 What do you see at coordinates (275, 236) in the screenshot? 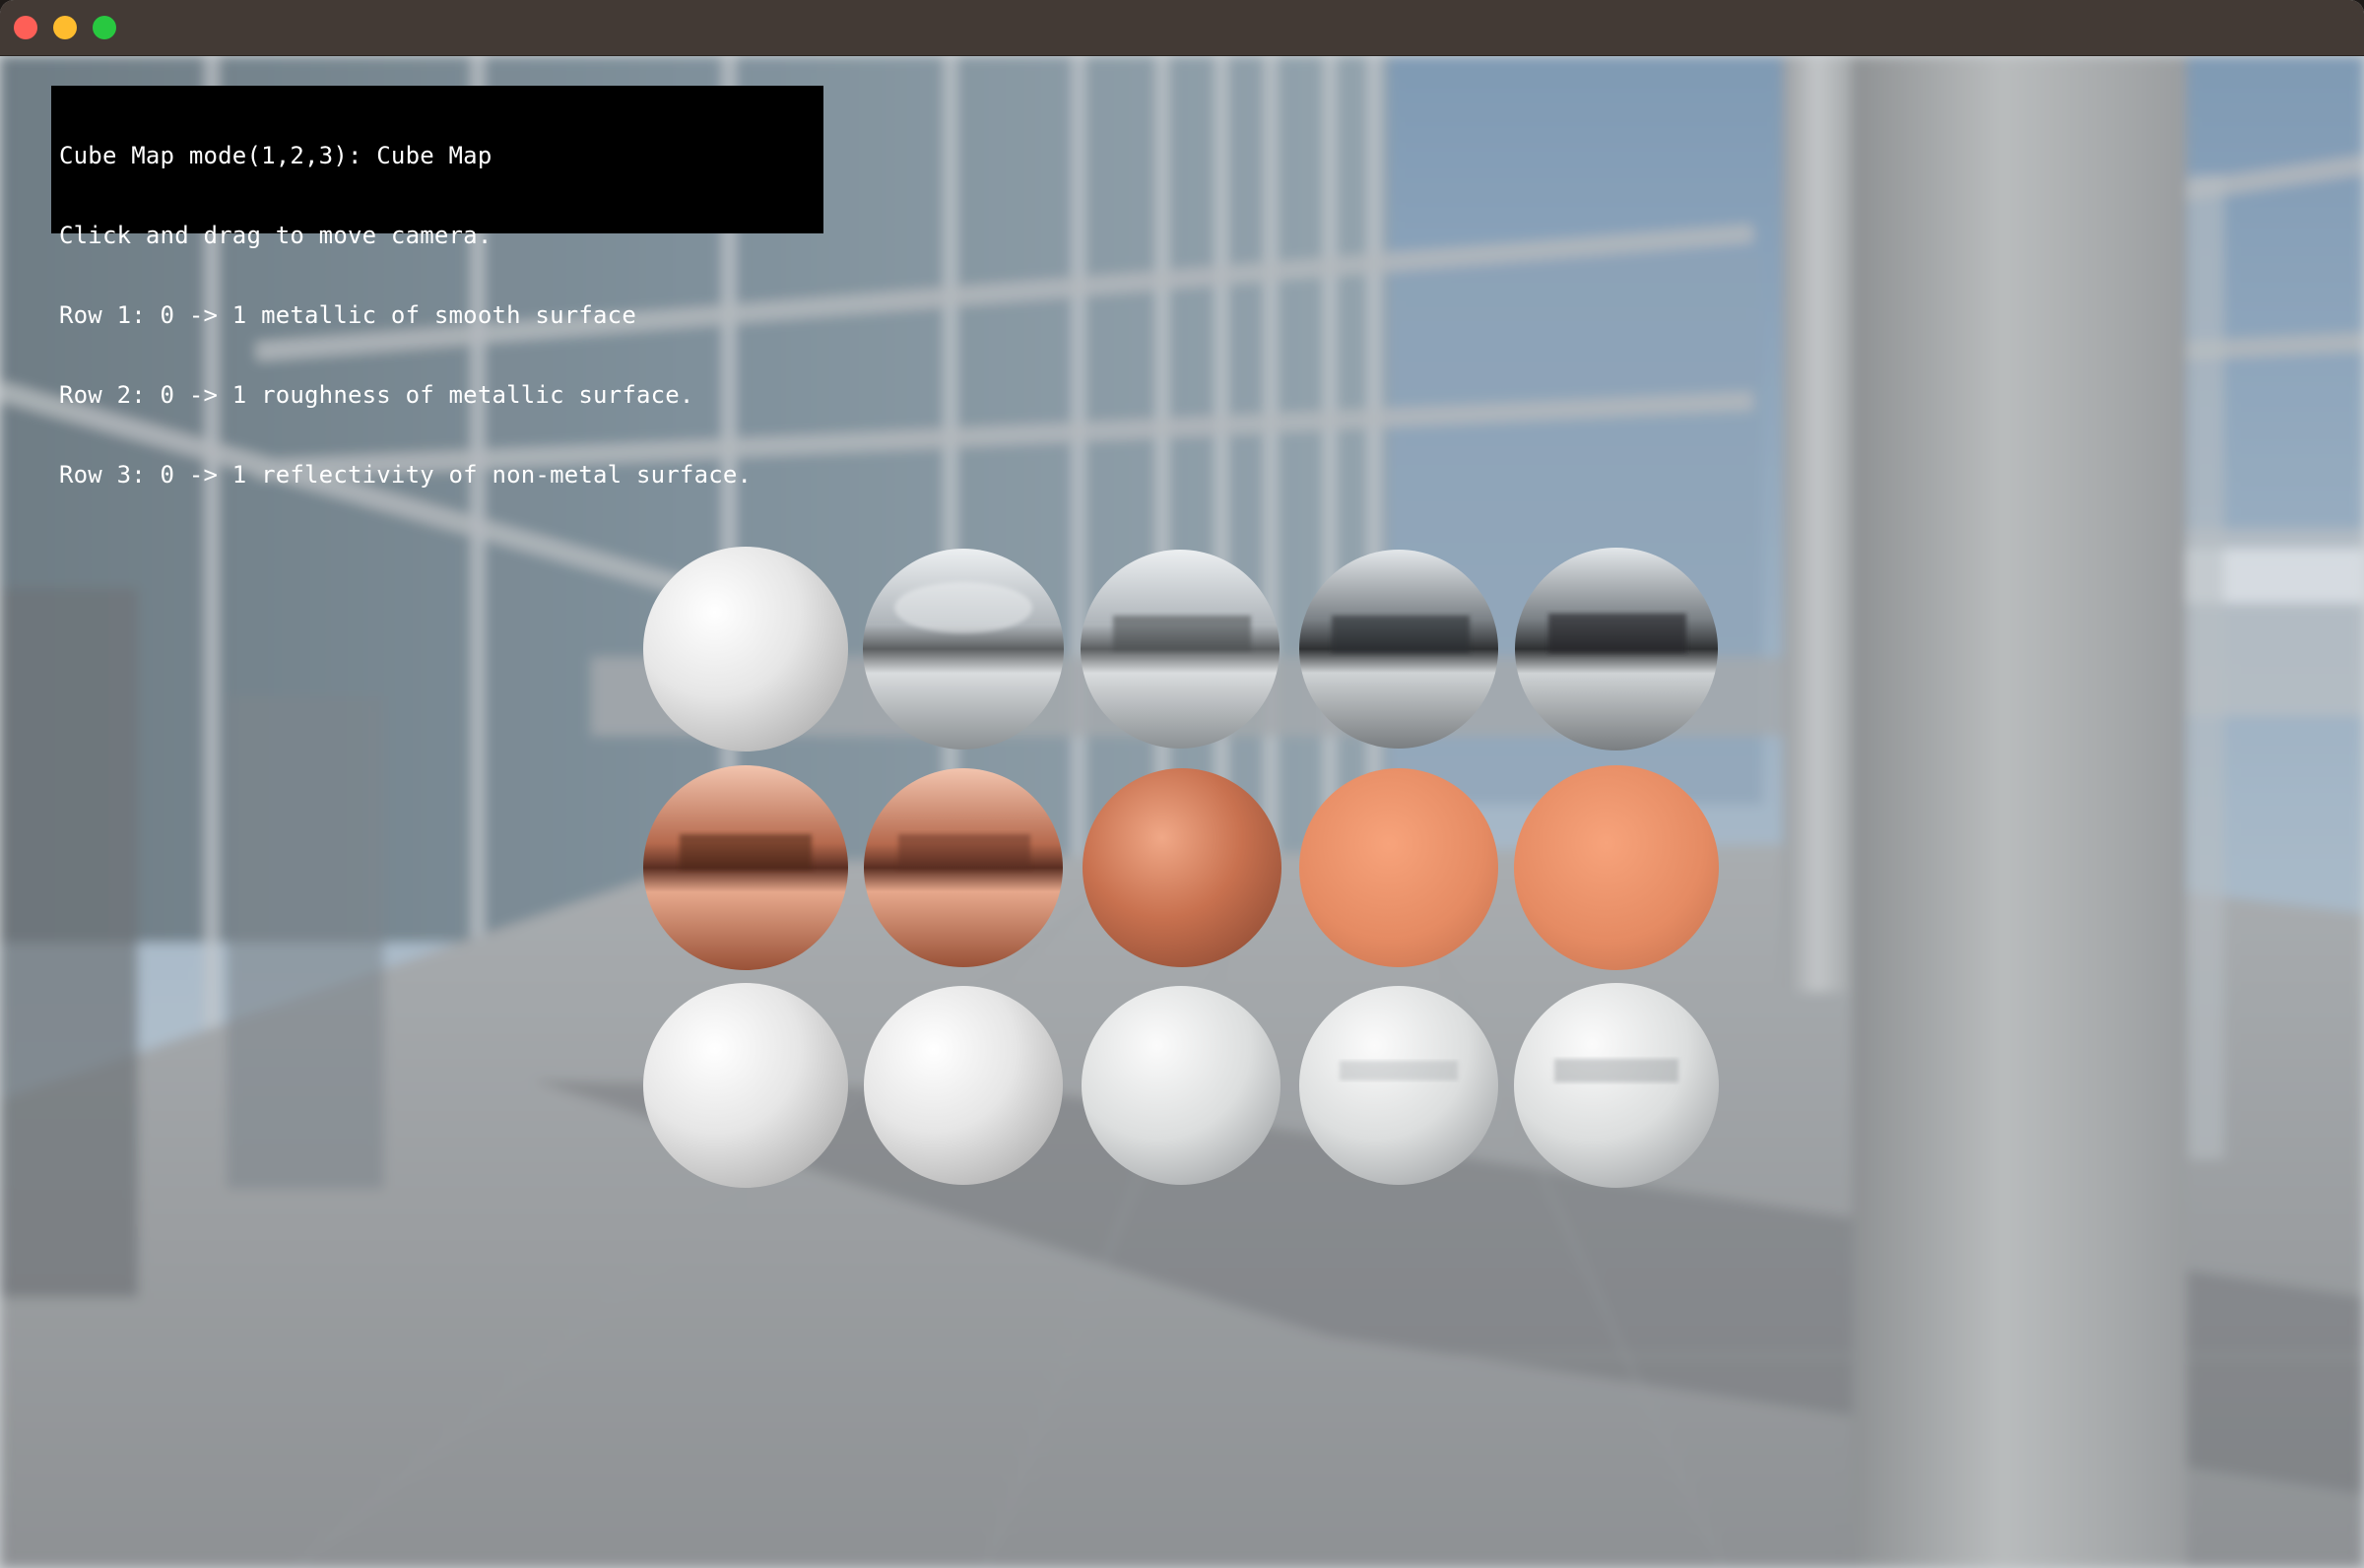
I see `overlay-line-camera: Click and drag to move camera.` at bounding box center [275, 236].